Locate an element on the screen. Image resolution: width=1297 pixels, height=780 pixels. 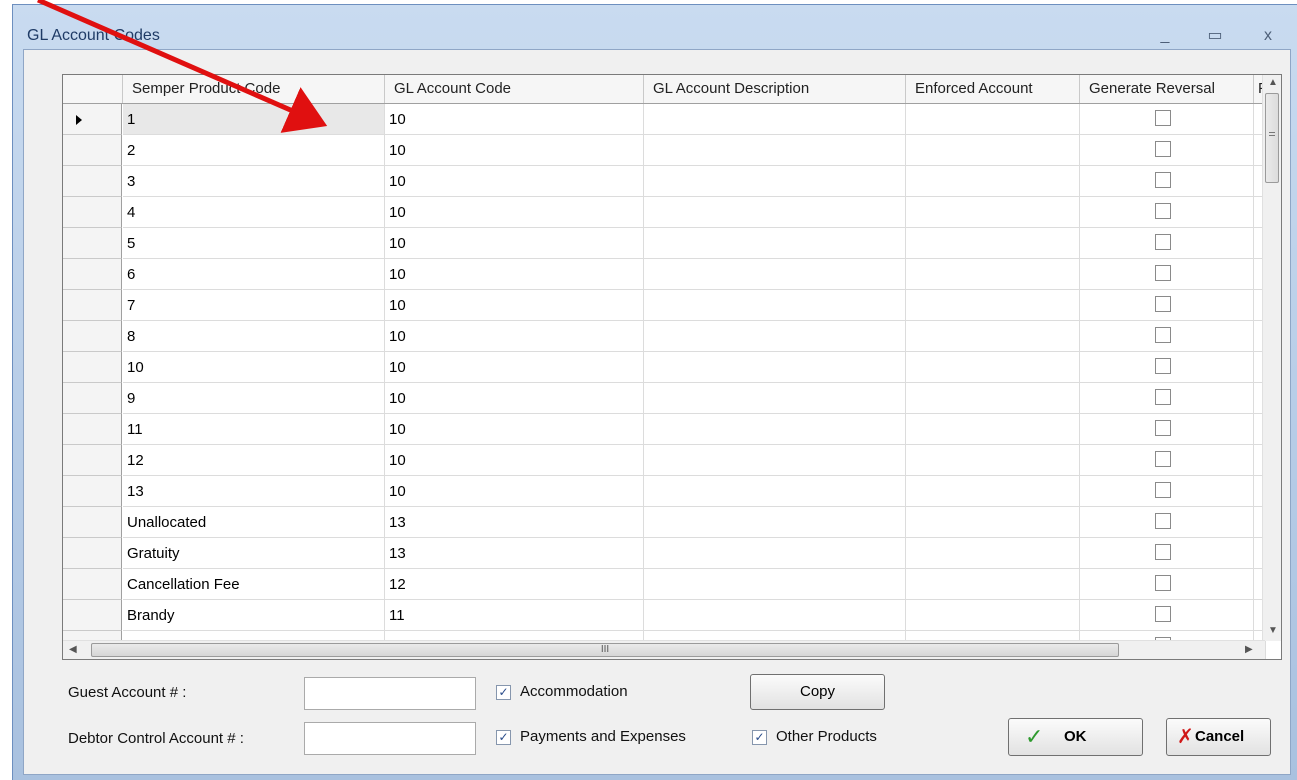
gl-account-code-cell: 12 is located at coordinates (514, 584).